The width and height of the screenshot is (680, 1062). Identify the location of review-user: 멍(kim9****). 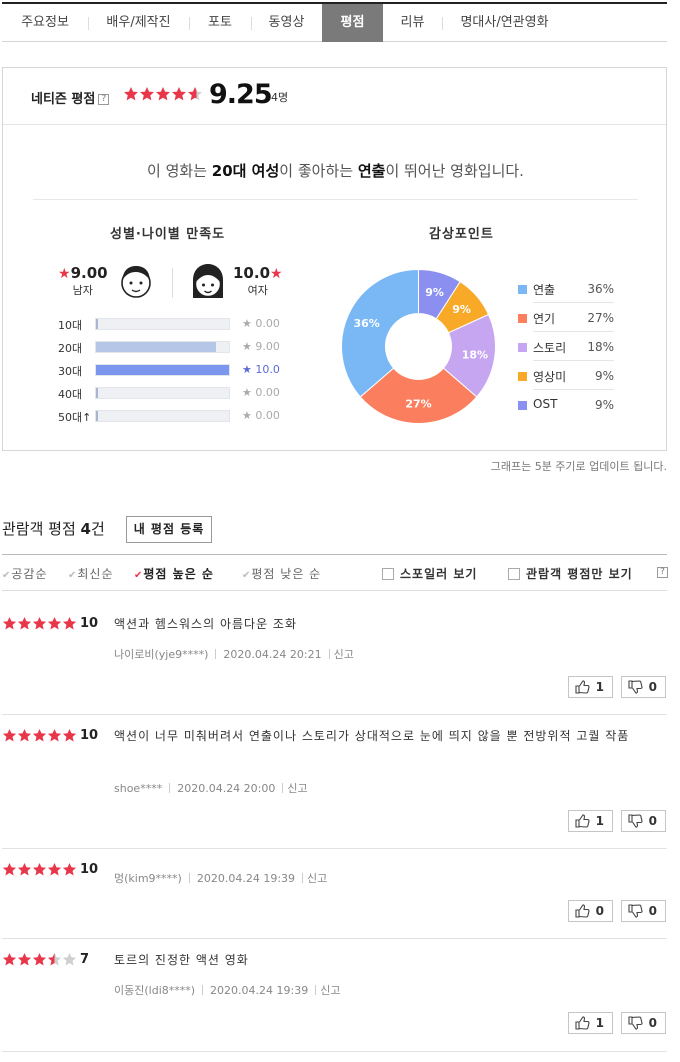
(148, 878).